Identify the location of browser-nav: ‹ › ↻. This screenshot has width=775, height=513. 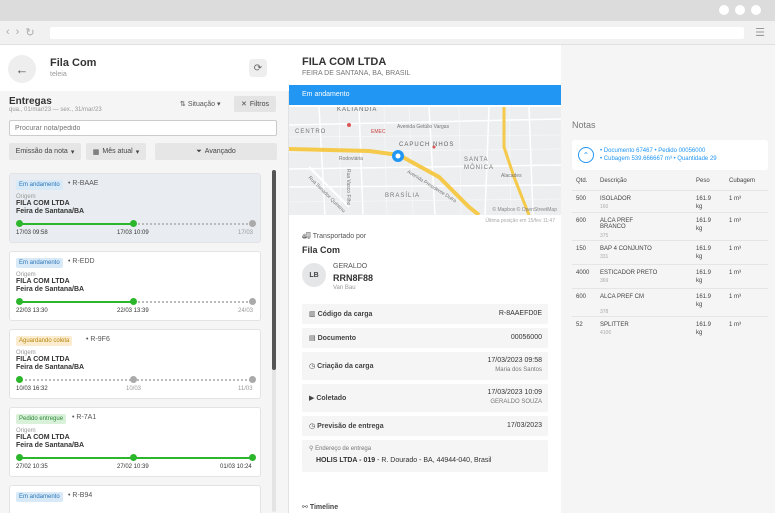
(20, 32).